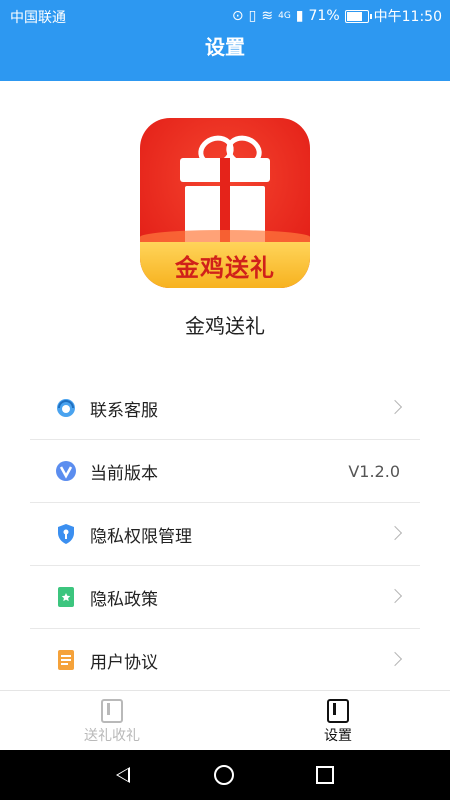 This screenshot has width=450, height=800. What do you see at coordinates (123, 775) in the screenshot?
I see `back-icon` at bounding box center [123, 775].